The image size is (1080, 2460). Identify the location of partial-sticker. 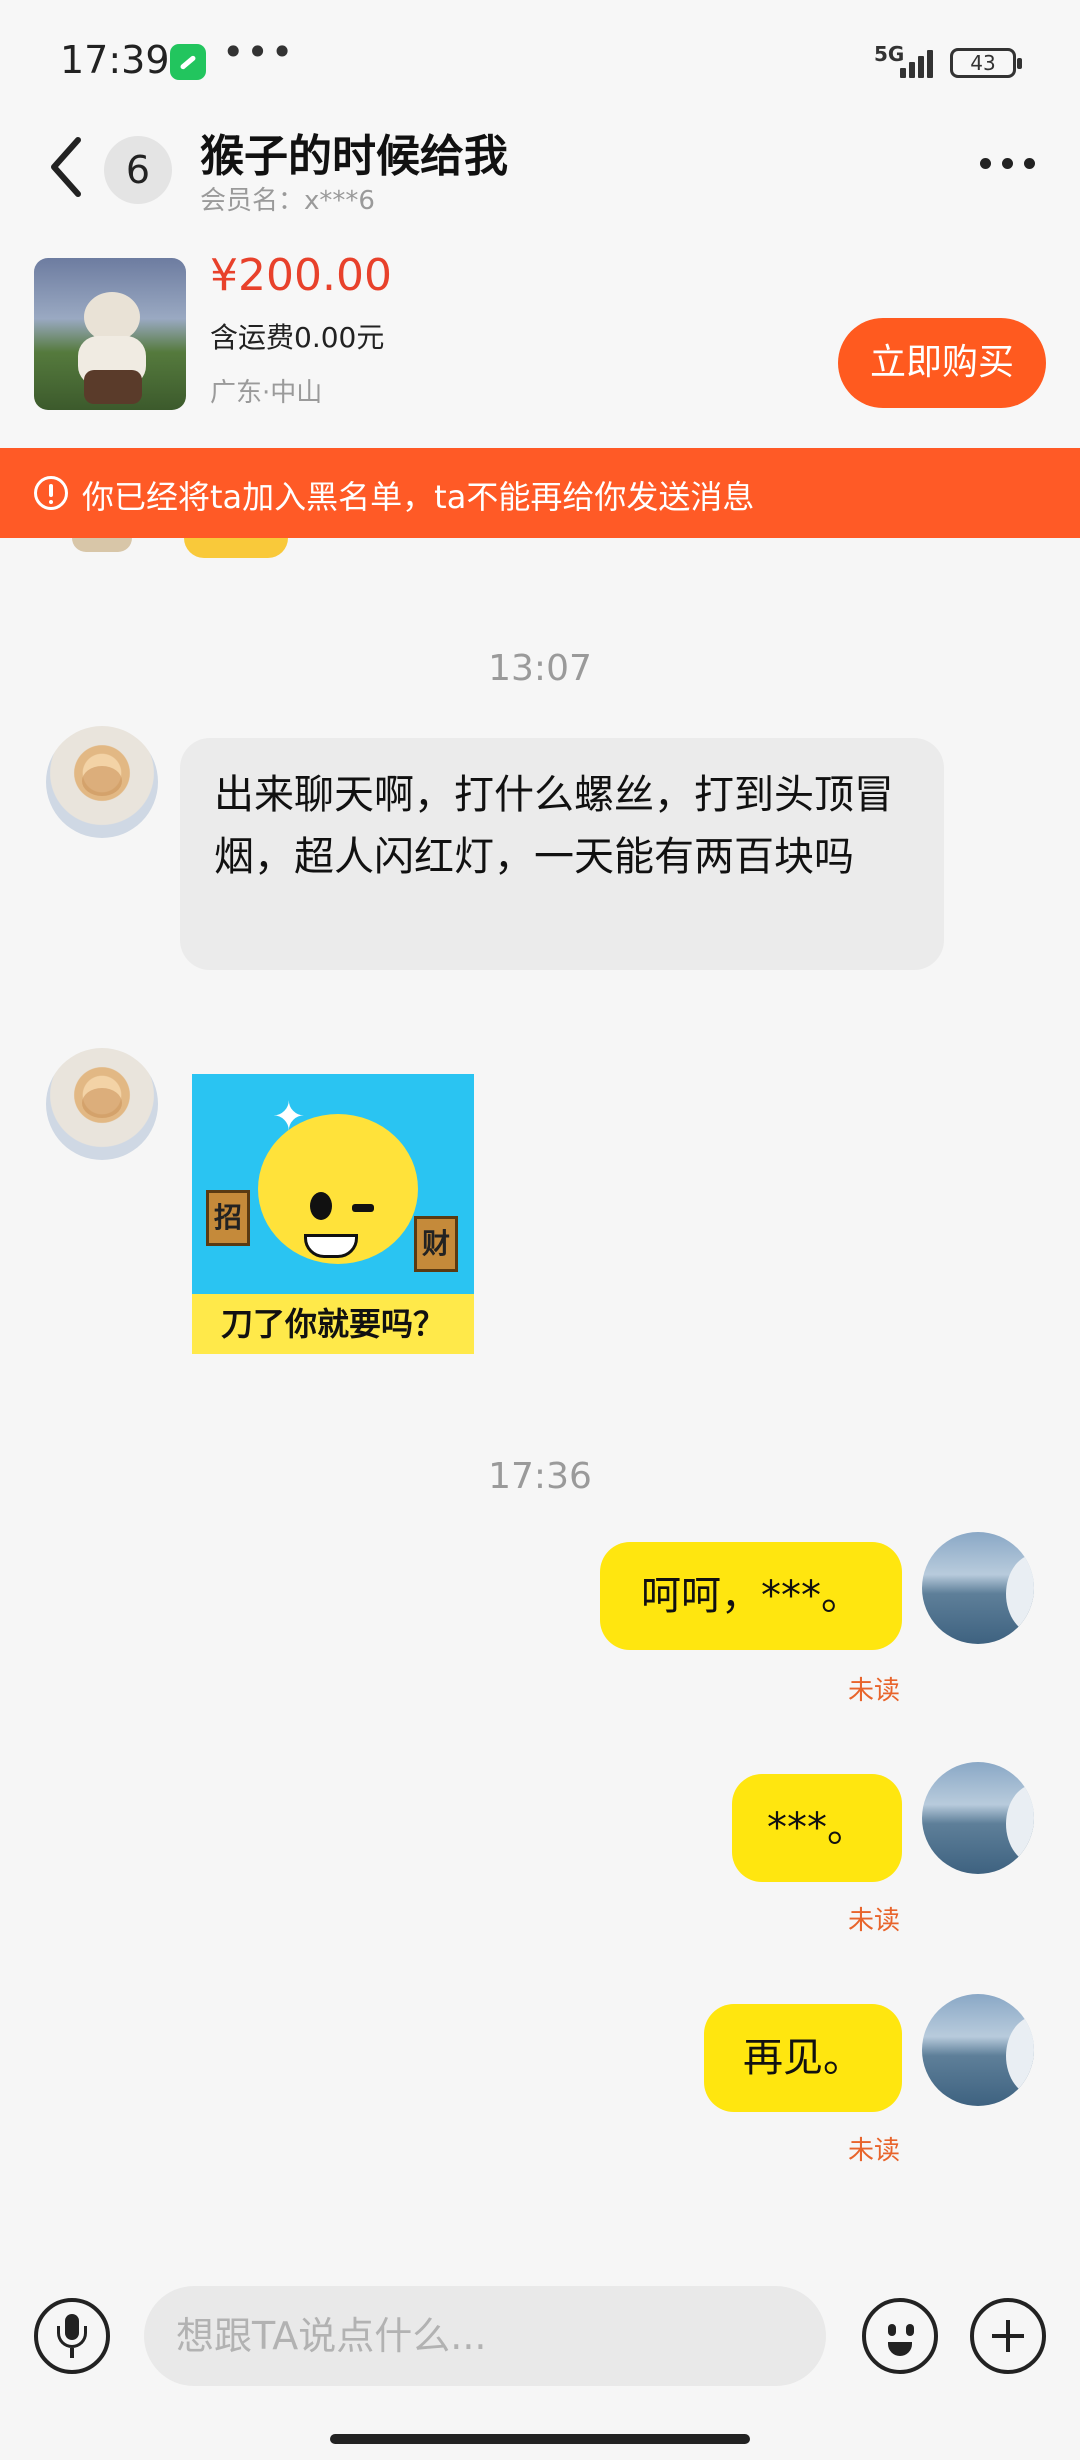
(236, 548).